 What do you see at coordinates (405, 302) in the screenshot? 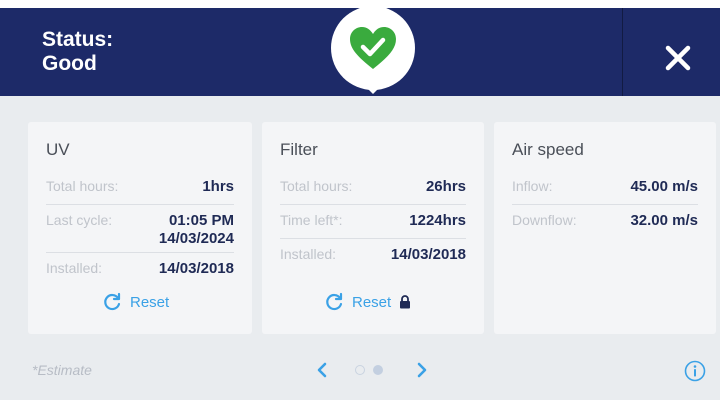
I see `lock-icon` at bounding box center [405, 302].